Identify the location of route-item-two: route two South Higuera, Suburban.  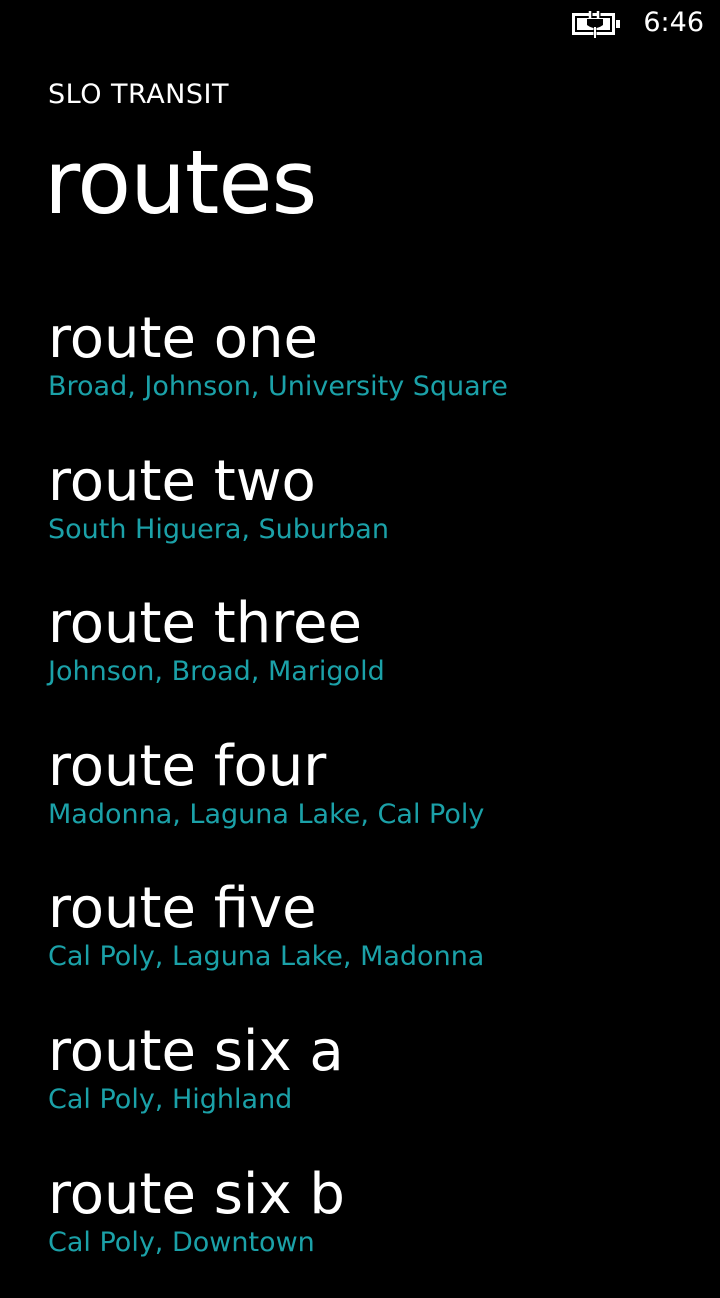
(378, 514).